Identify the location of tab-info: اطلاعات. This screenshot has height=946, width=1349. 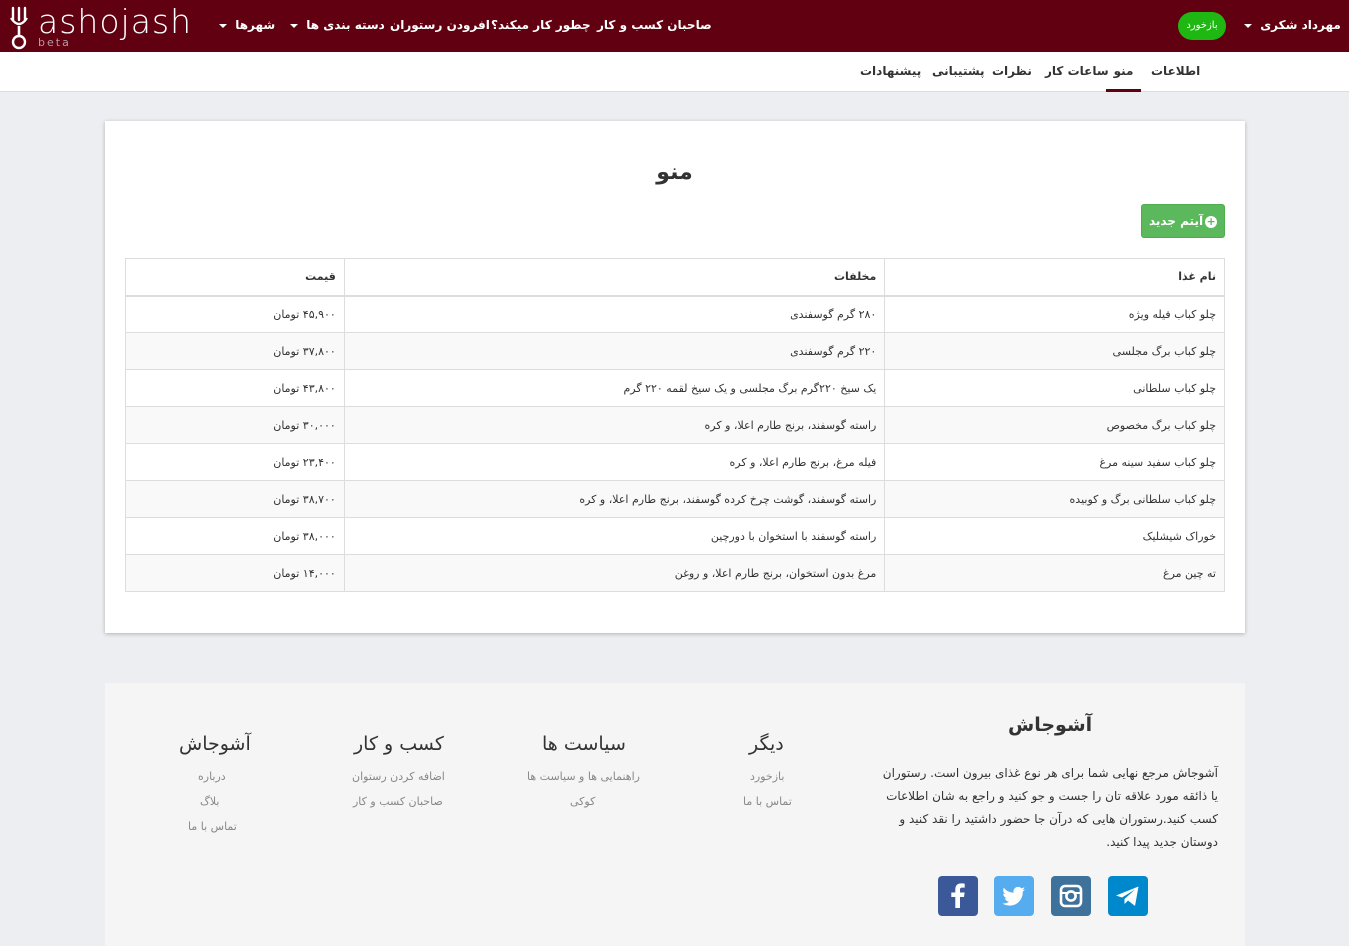
(1175, 72).